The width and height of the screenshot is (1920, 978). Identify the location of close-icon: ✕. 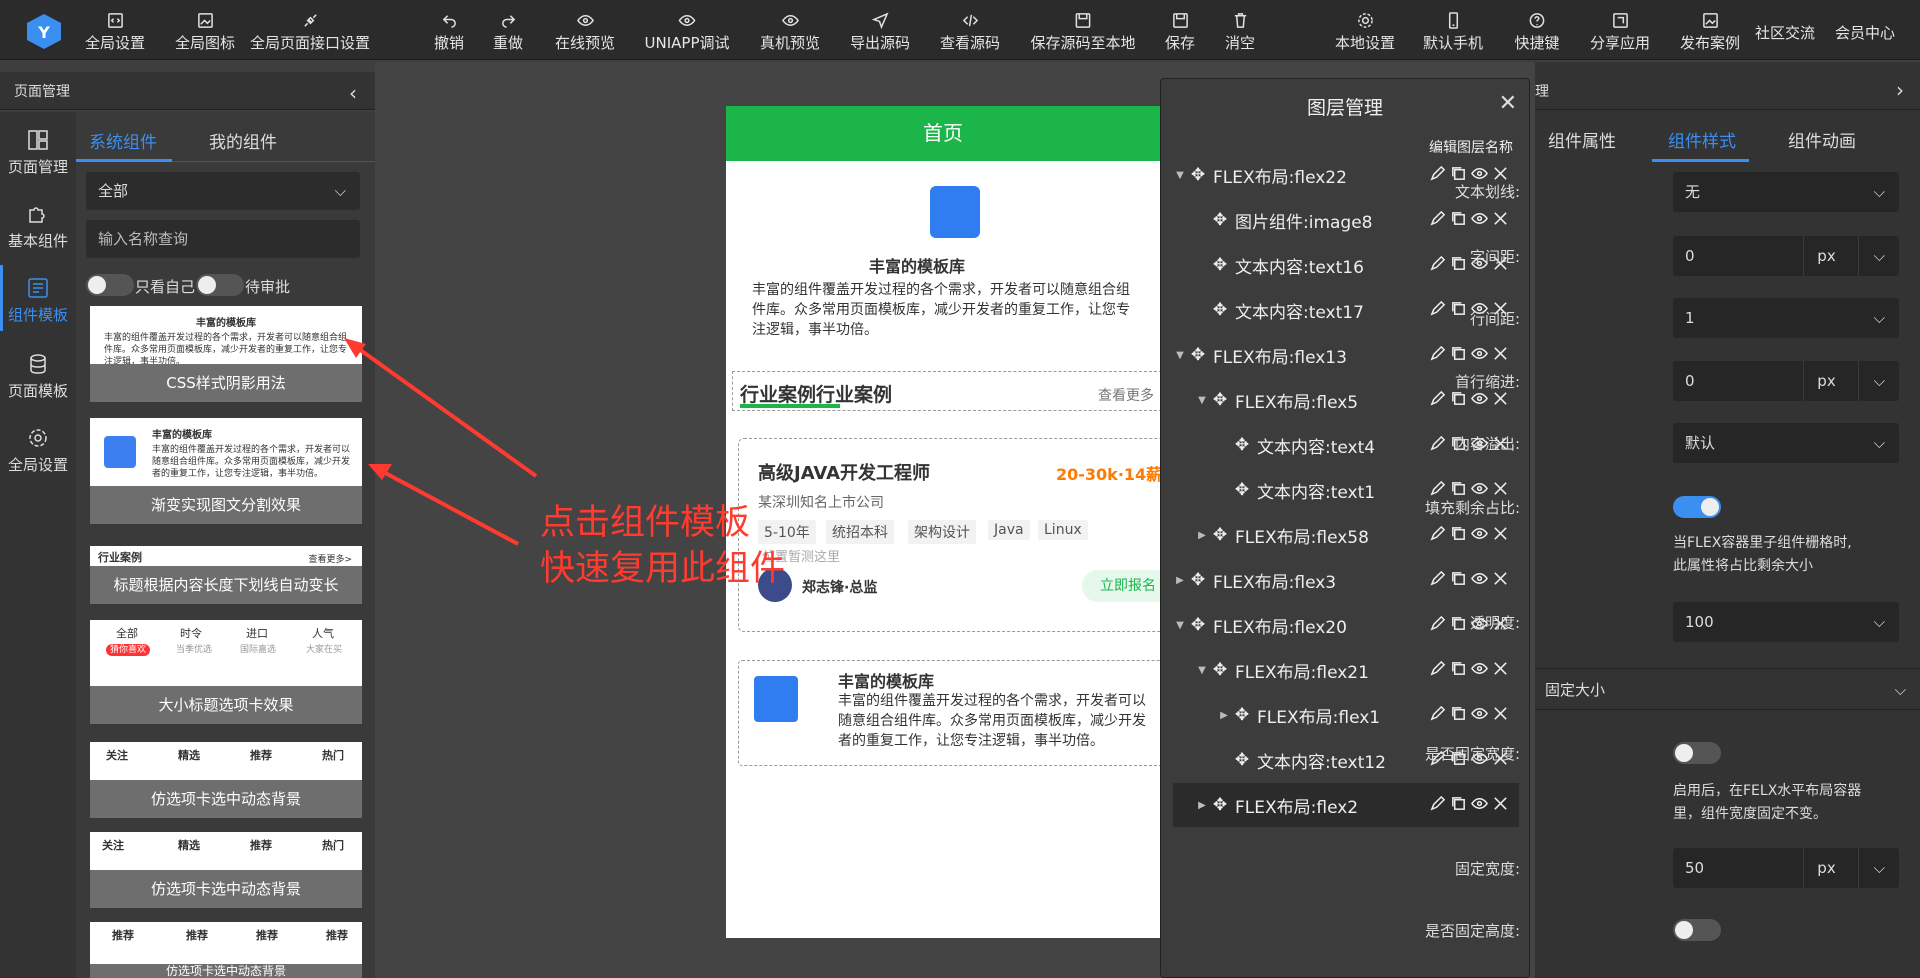
(1508, 103).